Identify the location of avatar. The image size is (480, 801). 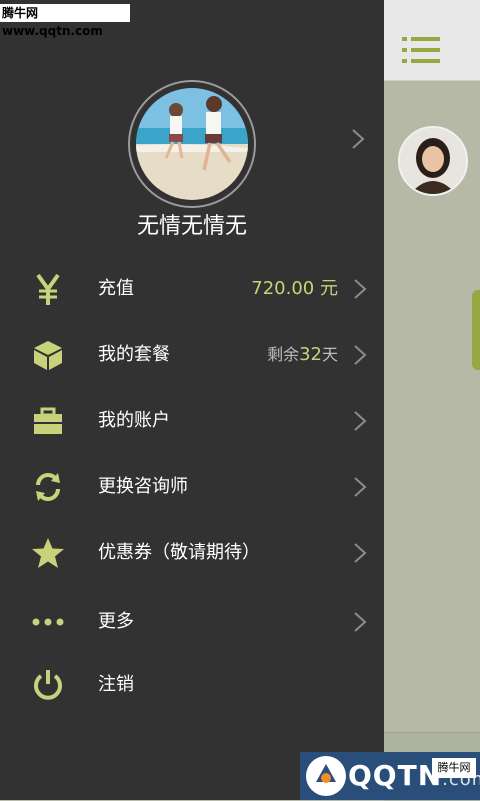
(192, 144).